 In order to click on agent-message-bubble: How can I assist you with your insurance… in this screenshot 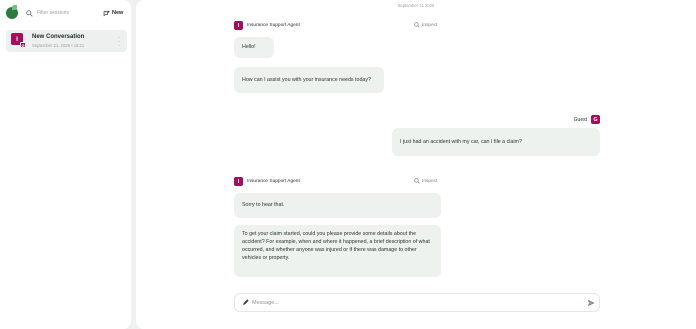, I will do `click(309, 80)`.